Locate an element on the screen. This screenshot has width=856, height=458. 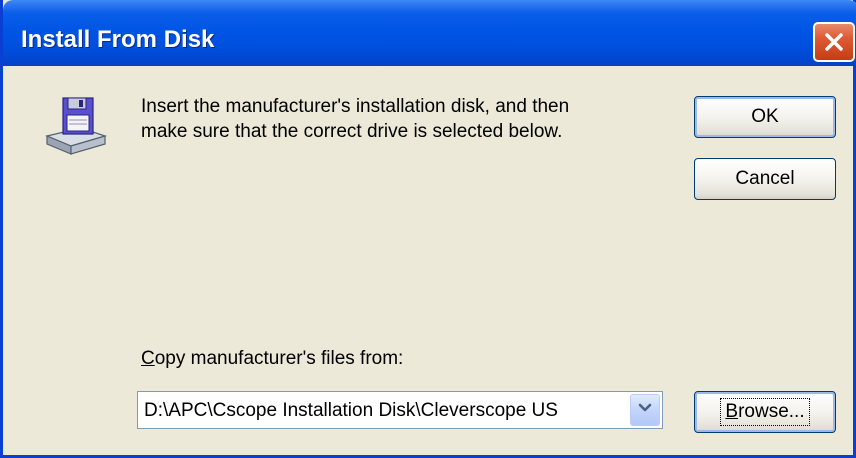
floppy-disk-drive-icon is located at coordinates (76, 127).